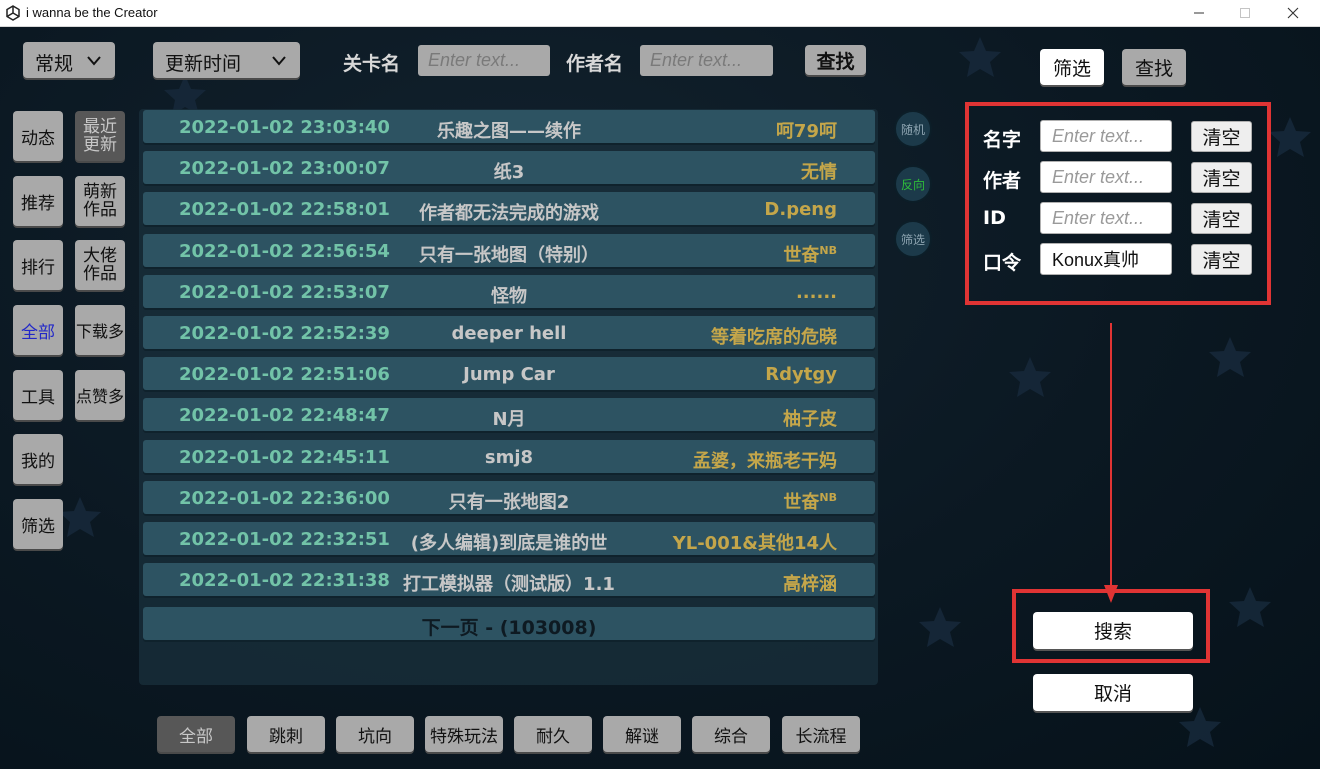  What do you see at coordinates (509, 628) in the screenshot?
I see `next-page-label: 下一页 - (103008)` at bounding box center [509, 628].